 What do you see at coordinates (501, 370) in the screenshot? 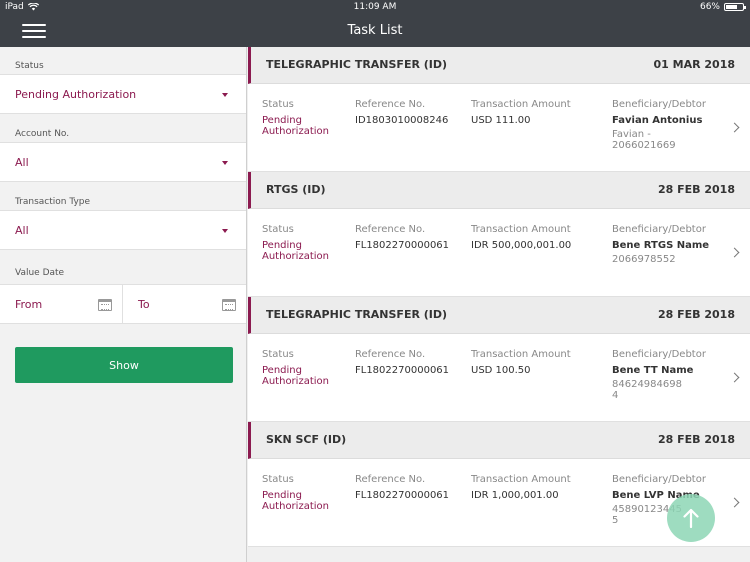
I see `amount-value: USD 100.50` at bounding box center [501, 370].